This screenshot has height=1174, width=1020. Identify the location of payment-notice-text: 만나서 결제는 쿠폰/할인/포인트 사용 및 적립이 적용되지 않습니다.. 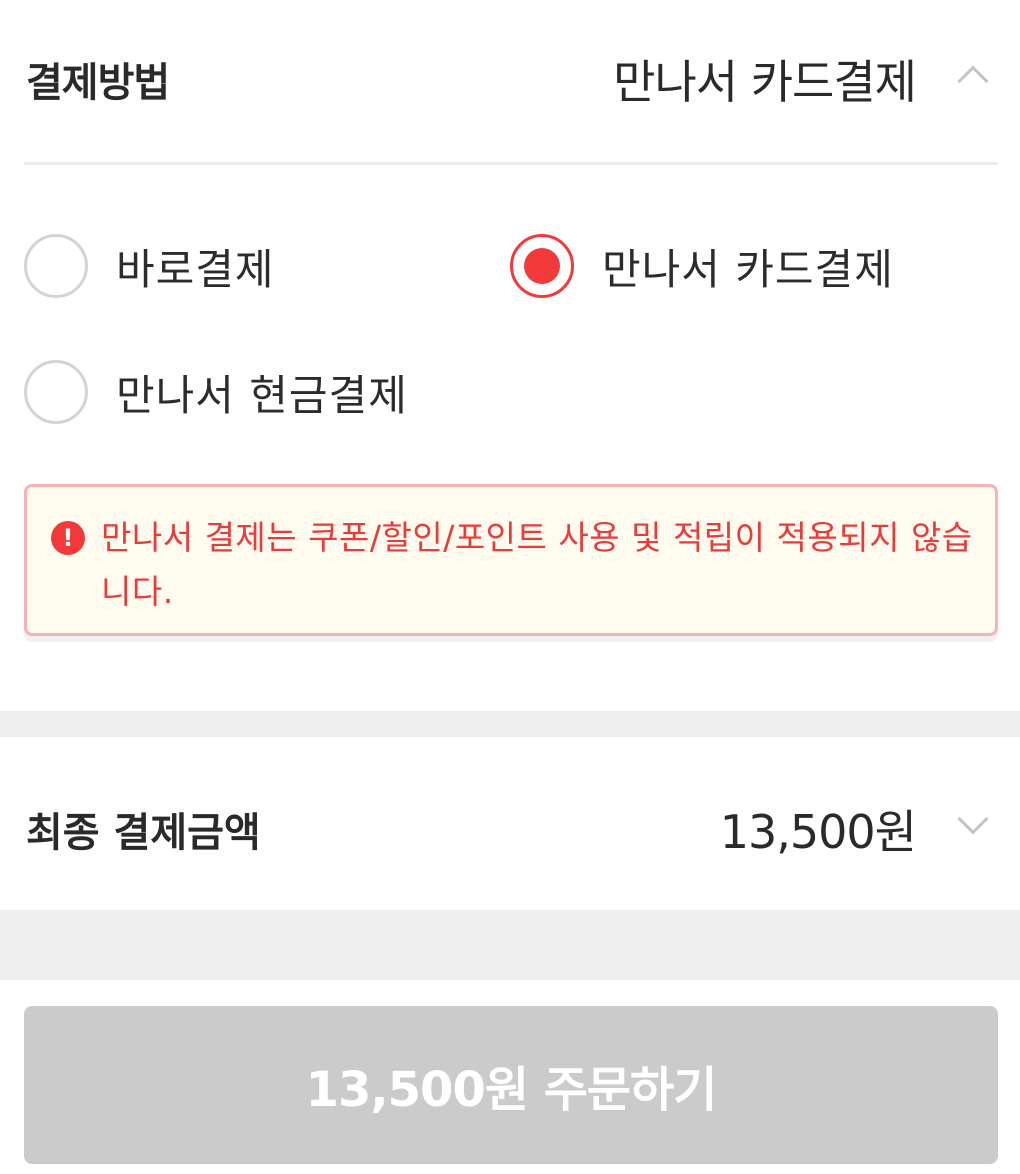
(537, 564).